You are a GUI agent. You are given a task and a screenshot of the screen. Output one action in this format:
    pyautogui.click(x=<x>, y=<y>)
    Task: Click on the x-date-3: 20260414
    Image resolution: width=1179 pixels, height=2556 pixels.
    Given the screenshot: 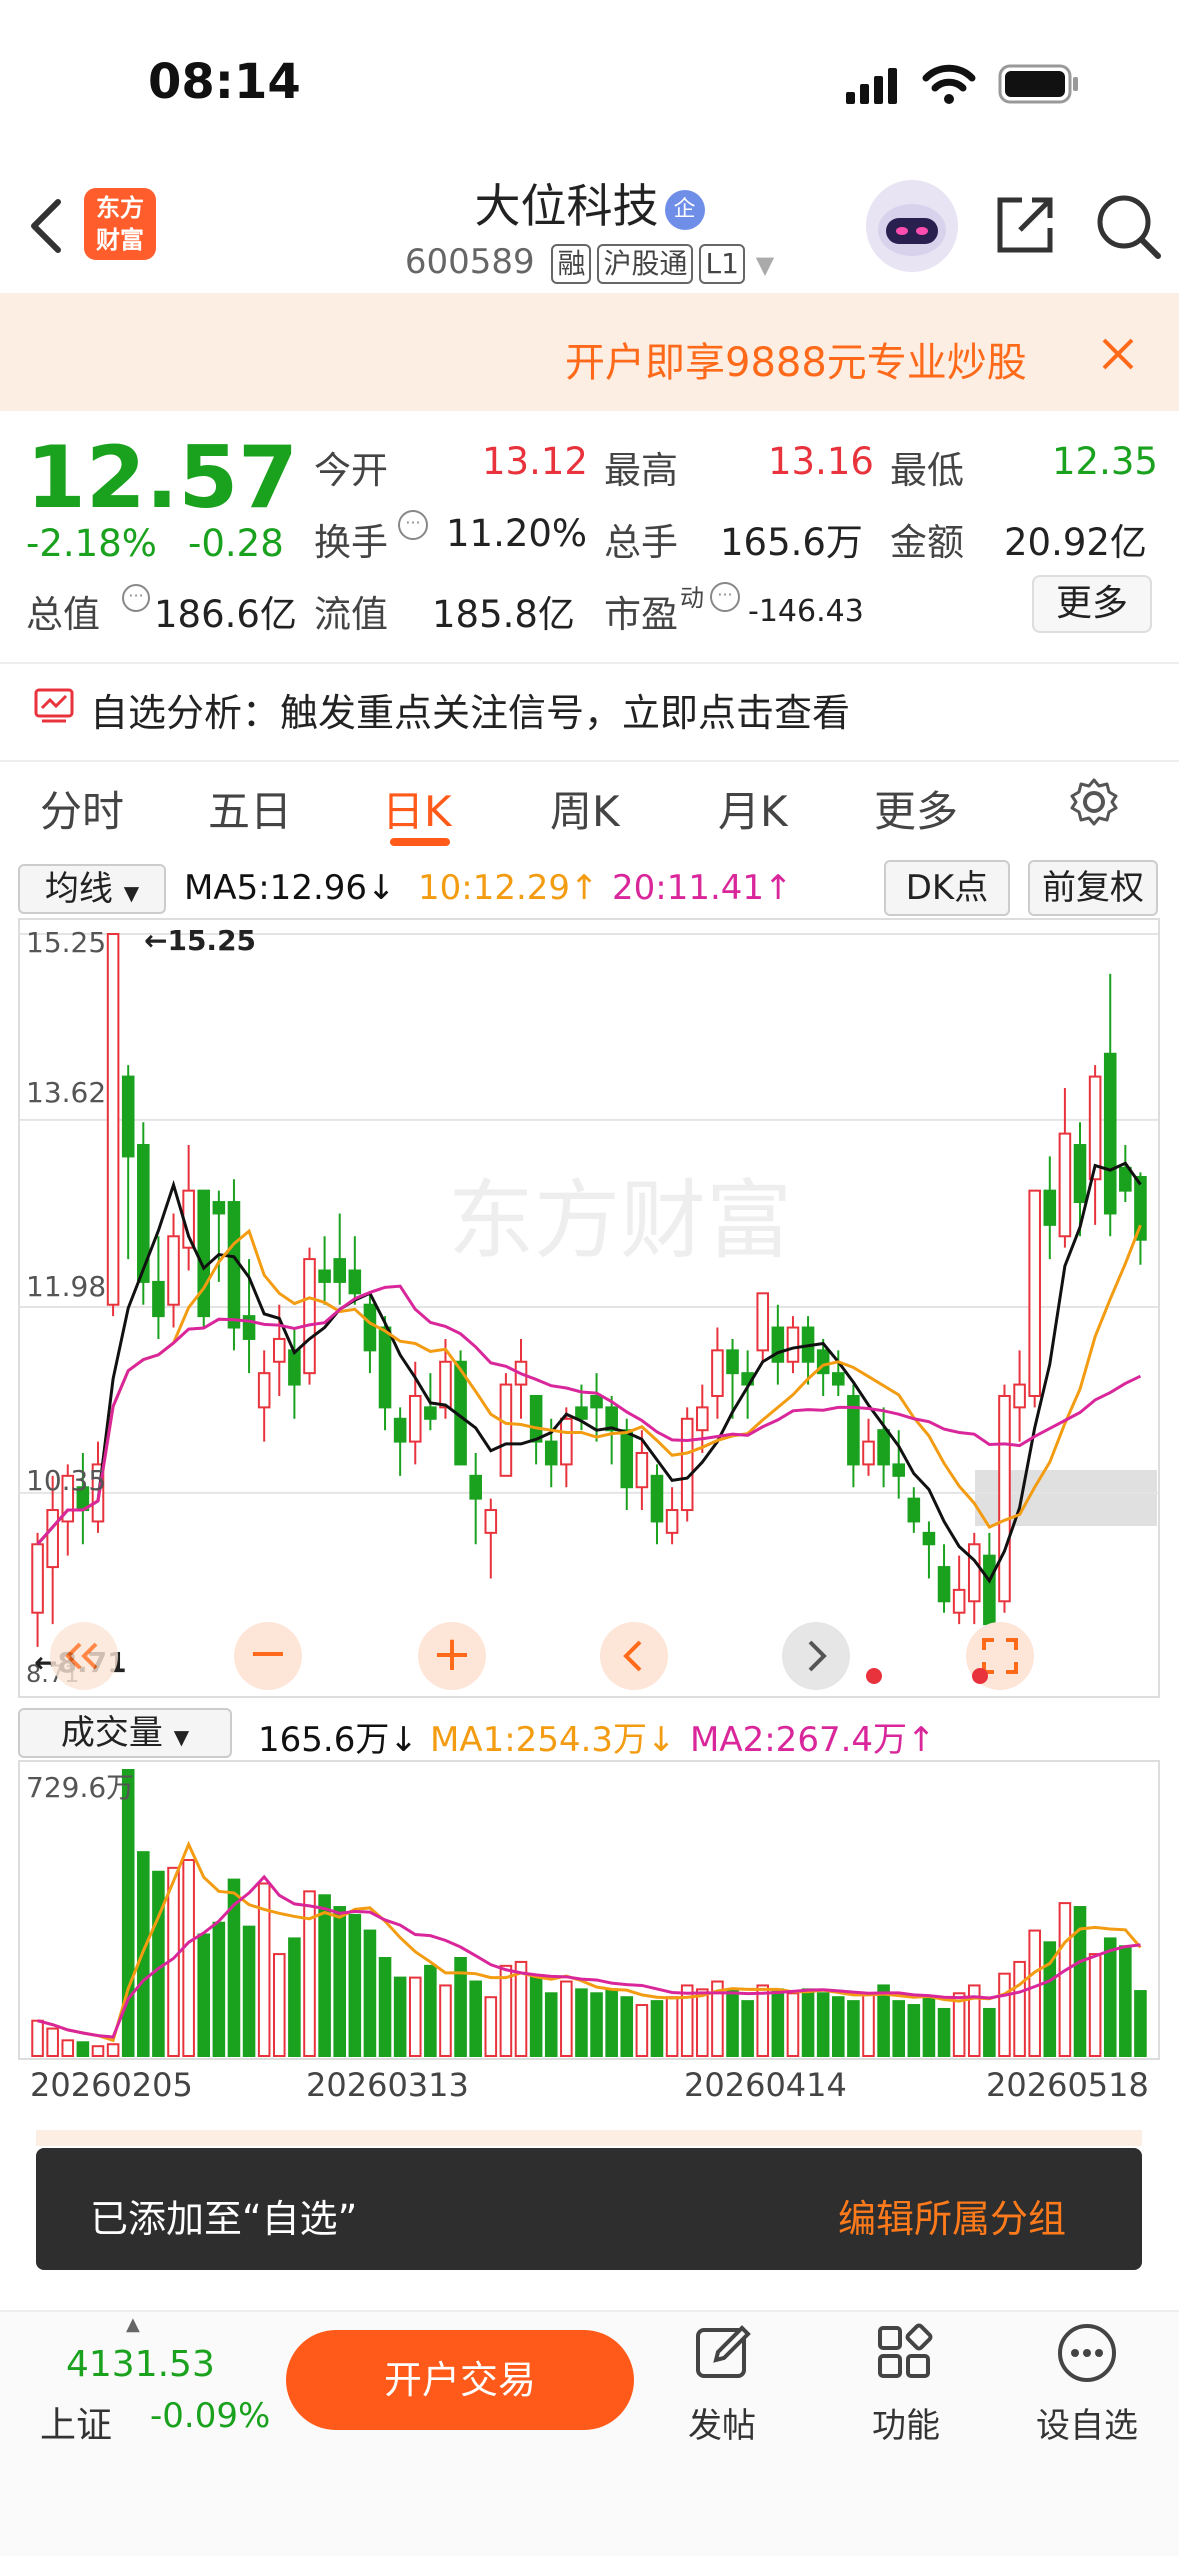 What is the action you would take?
    pyautogui.click(x=765, y=2085)
    